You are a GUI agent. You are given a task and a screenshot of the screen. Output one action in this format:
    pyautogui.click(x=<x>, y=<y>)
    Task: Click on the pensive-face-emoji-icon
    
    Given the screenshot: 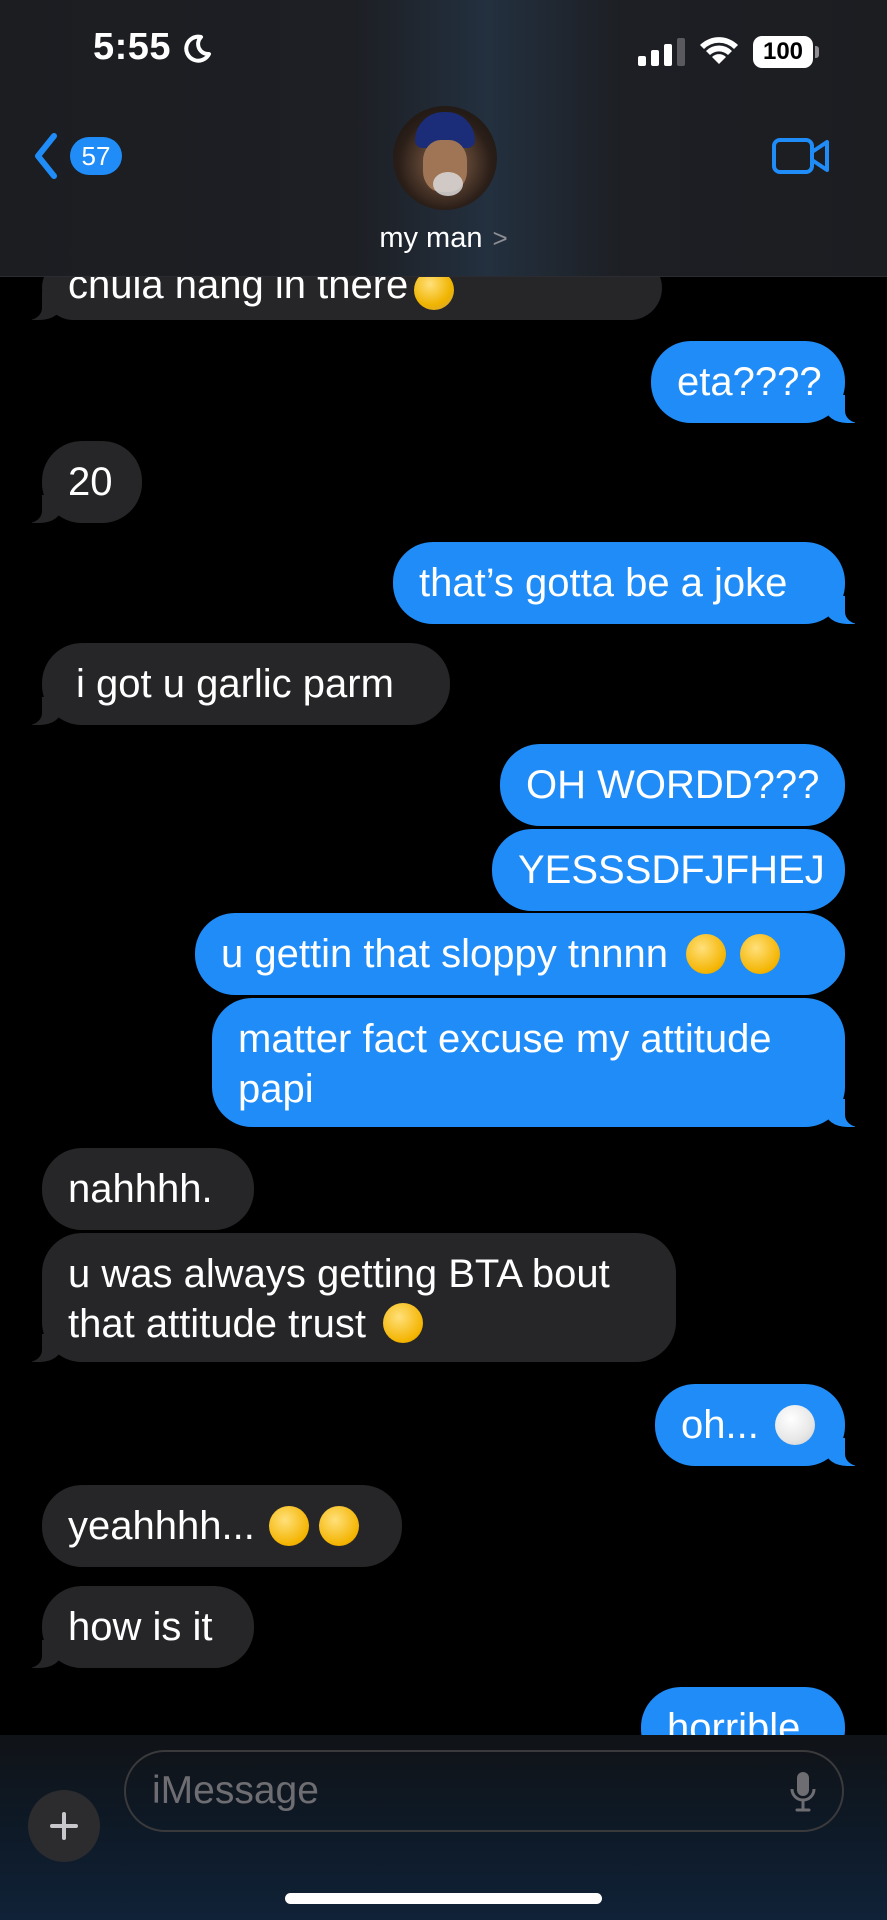 What is the action you would take?
    pyautogui.click(x=403, y=1323)
    